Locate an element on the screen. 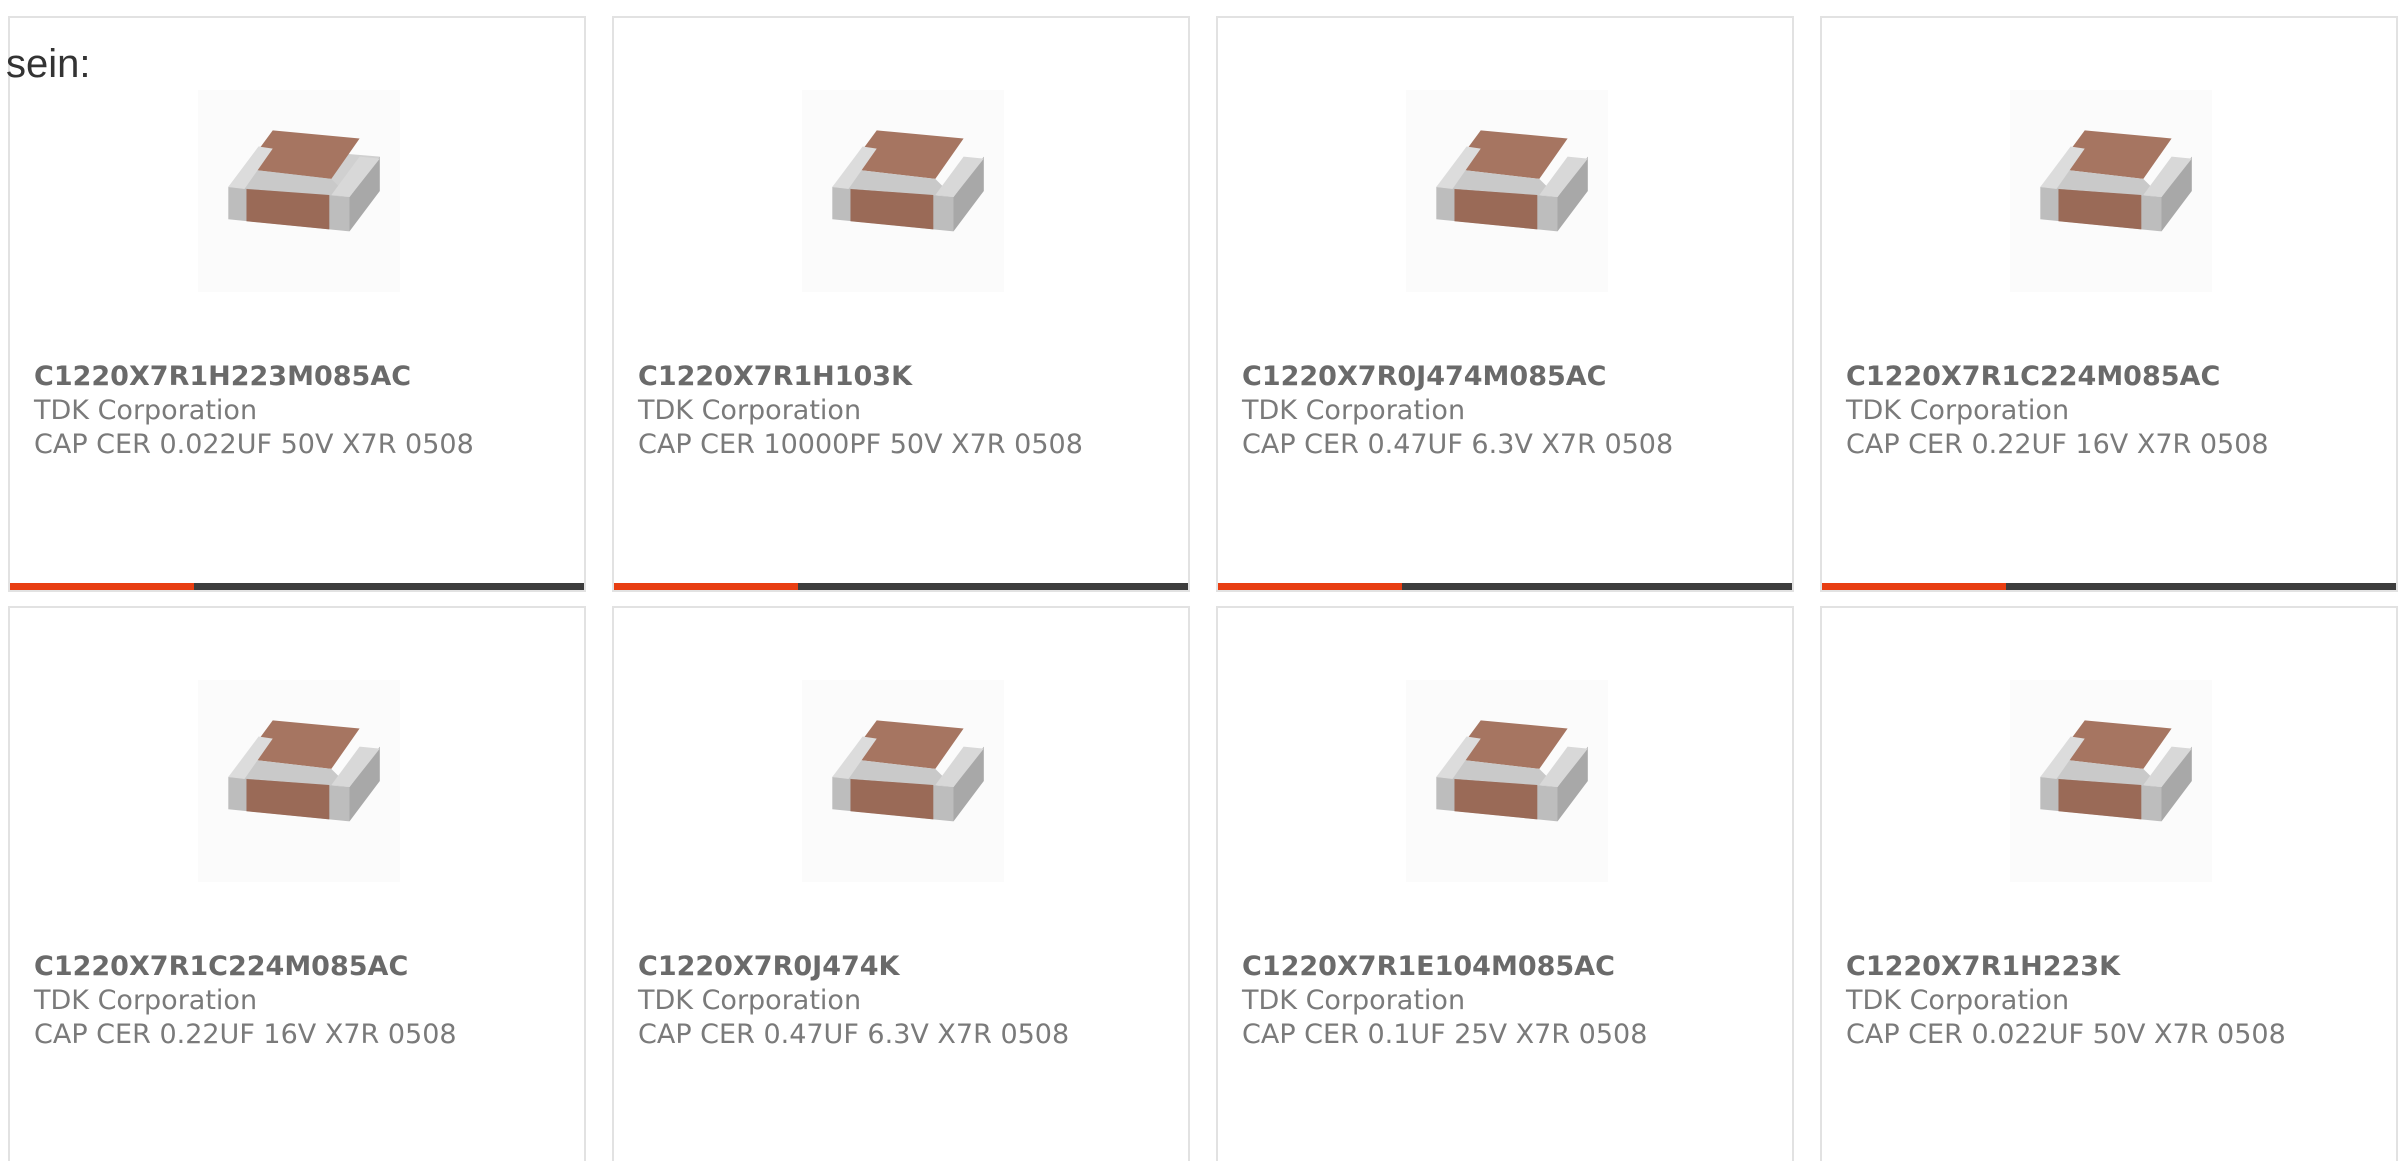 This screenshot has height=1161, width=2400. part-number: C1220X7R1H223M085AC is located at coordinates (303, 377).